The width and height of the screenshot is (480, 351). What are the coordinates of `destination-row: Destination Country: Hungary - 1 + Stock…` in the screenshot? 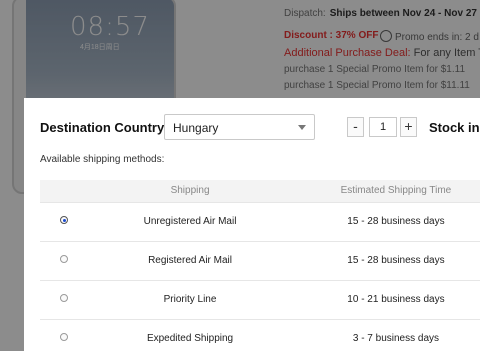 It's located at (260, 128).